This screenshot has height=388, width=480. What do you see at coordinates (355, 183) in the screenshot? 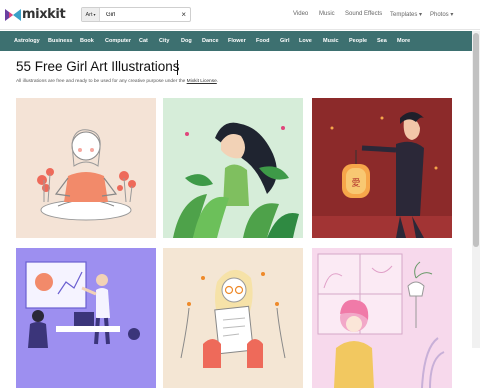
I see `svg-text: 愛` at bounding box center [355, 183].